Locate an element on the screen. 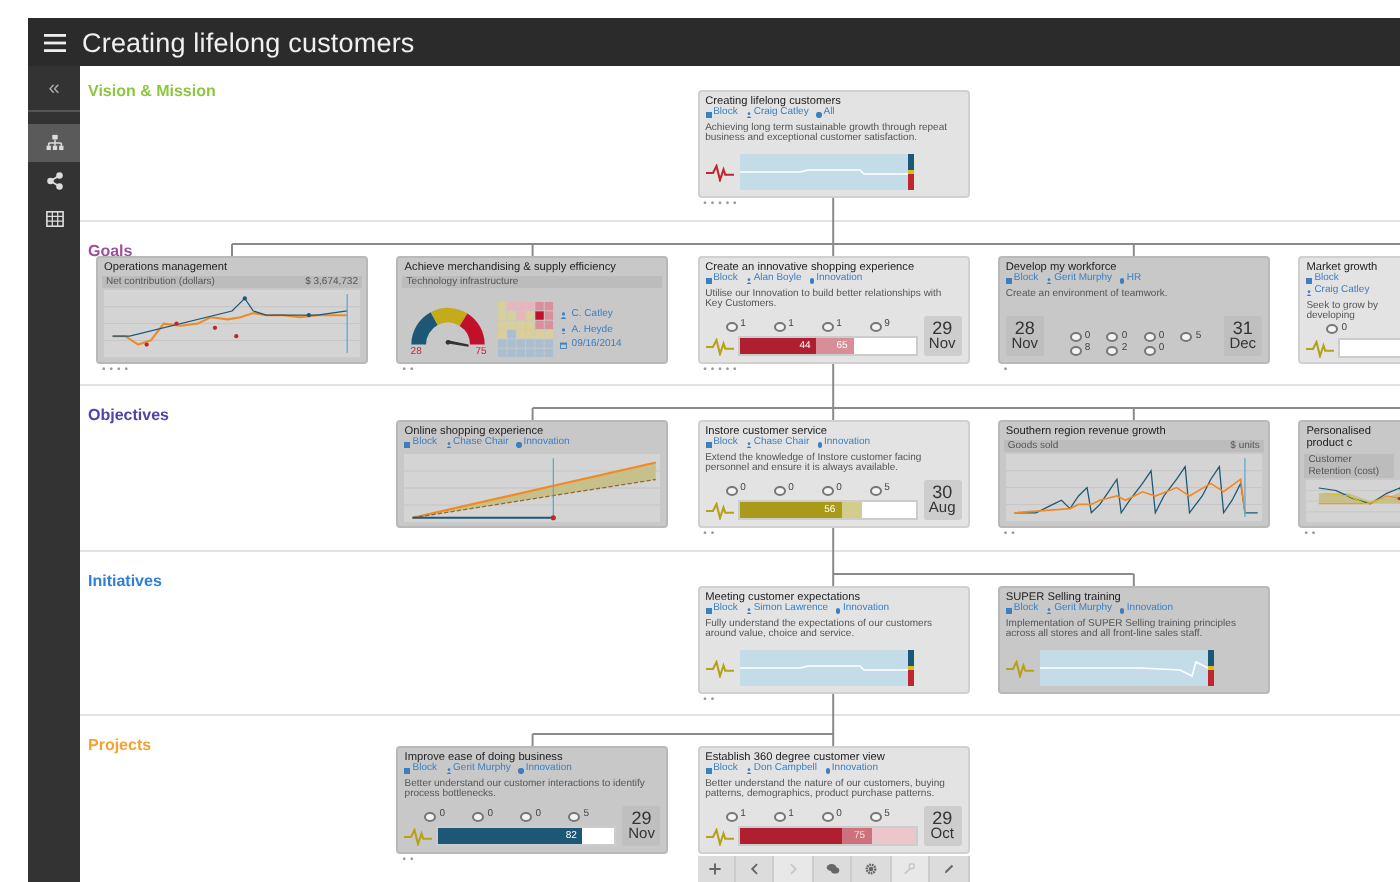 Image resolution: width=1400 pixels, height=882 pixels. chevron-left-icon is located at coordinates (754, 869).